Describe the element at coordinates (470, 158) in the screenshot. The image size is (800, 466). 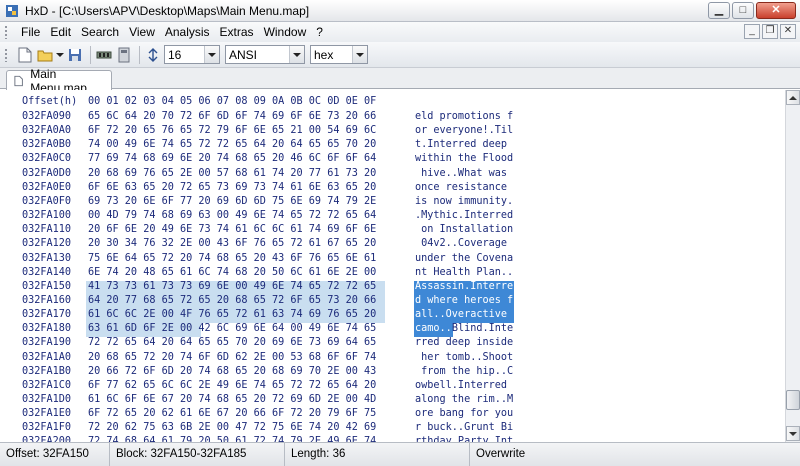
I see `row-ascii-text: within the Flood` at that location.